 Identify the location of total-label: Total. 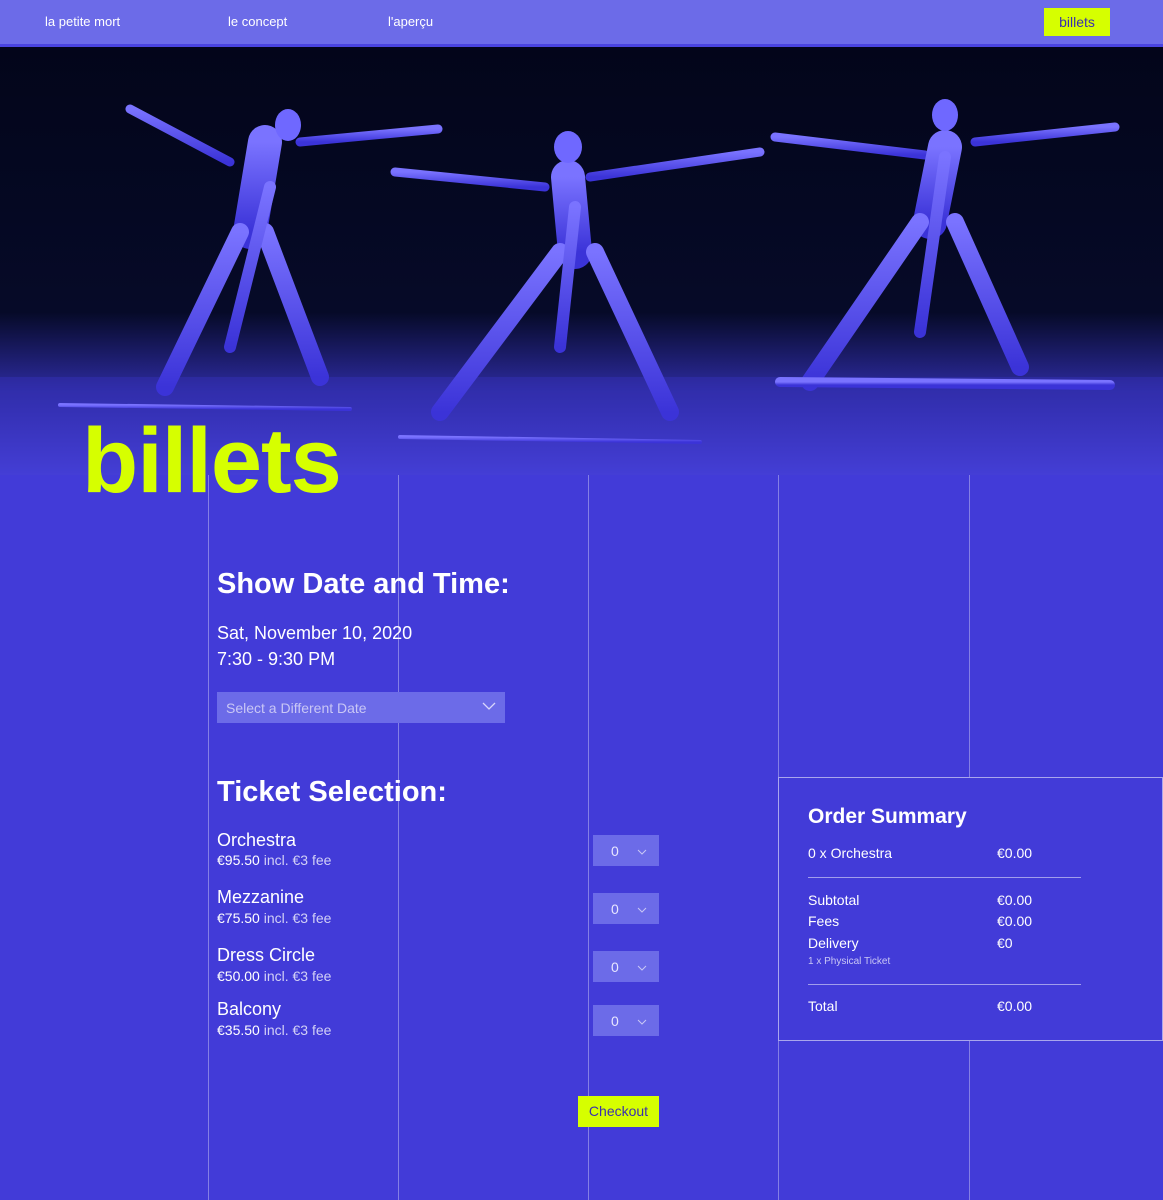
(823, 1006).